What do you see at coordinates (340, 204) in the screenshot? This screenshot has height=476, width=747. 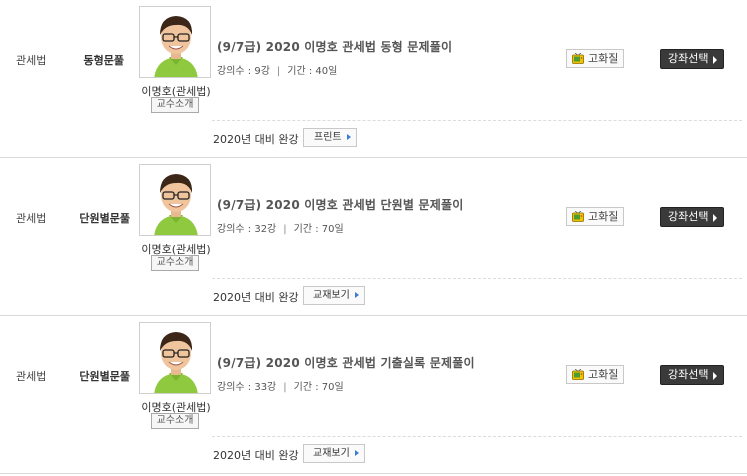 I see `course-title: (9/7급) 2020 이명호 관세법 단원별 문제풀이` at bounding box center [340, 204].